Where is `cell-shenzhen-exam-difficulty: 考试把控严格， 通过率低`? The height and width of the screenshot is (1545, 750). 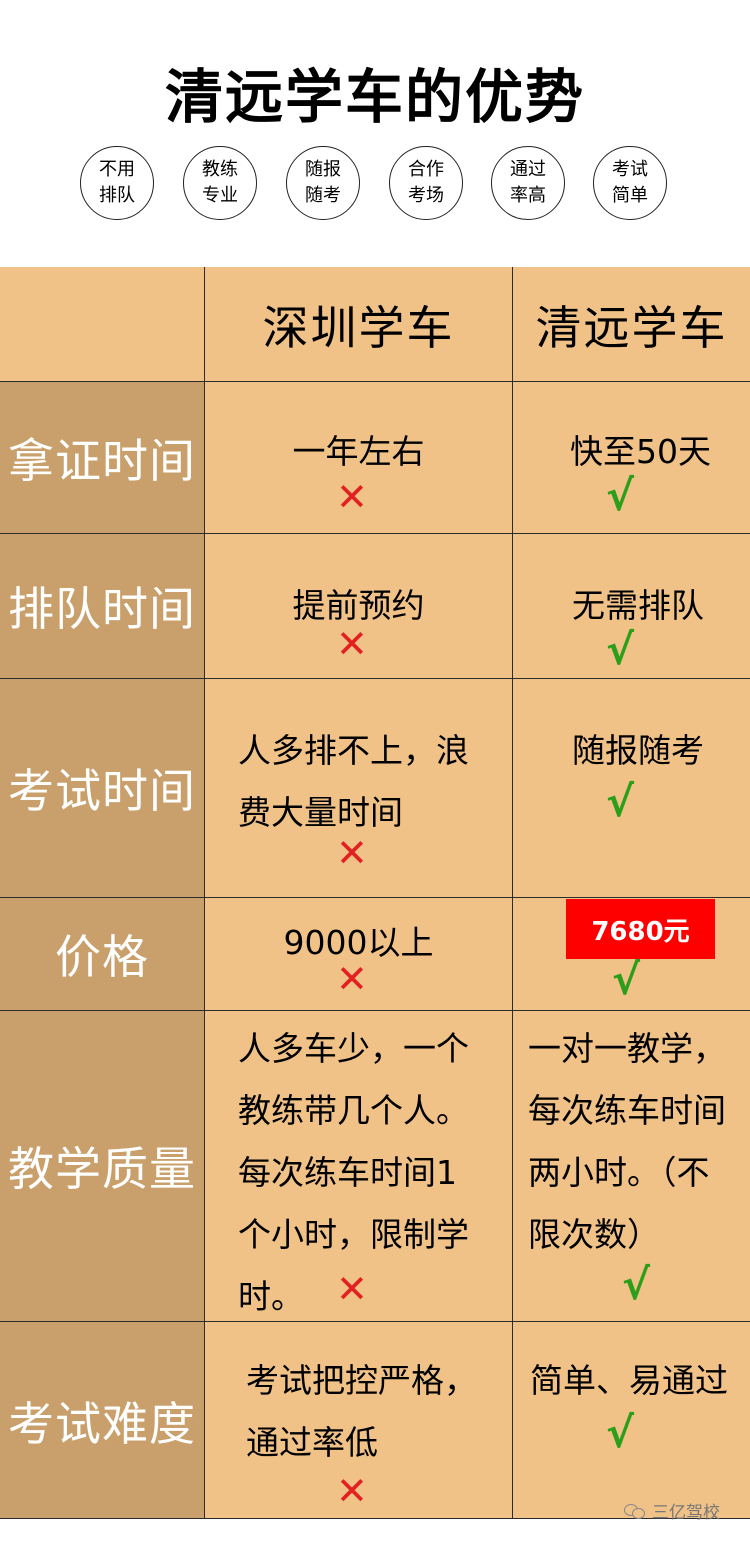
cell-shenzhen-exam-difficulty: 考试把控严格， 通过率低 is located at coordinates (379, 1412).